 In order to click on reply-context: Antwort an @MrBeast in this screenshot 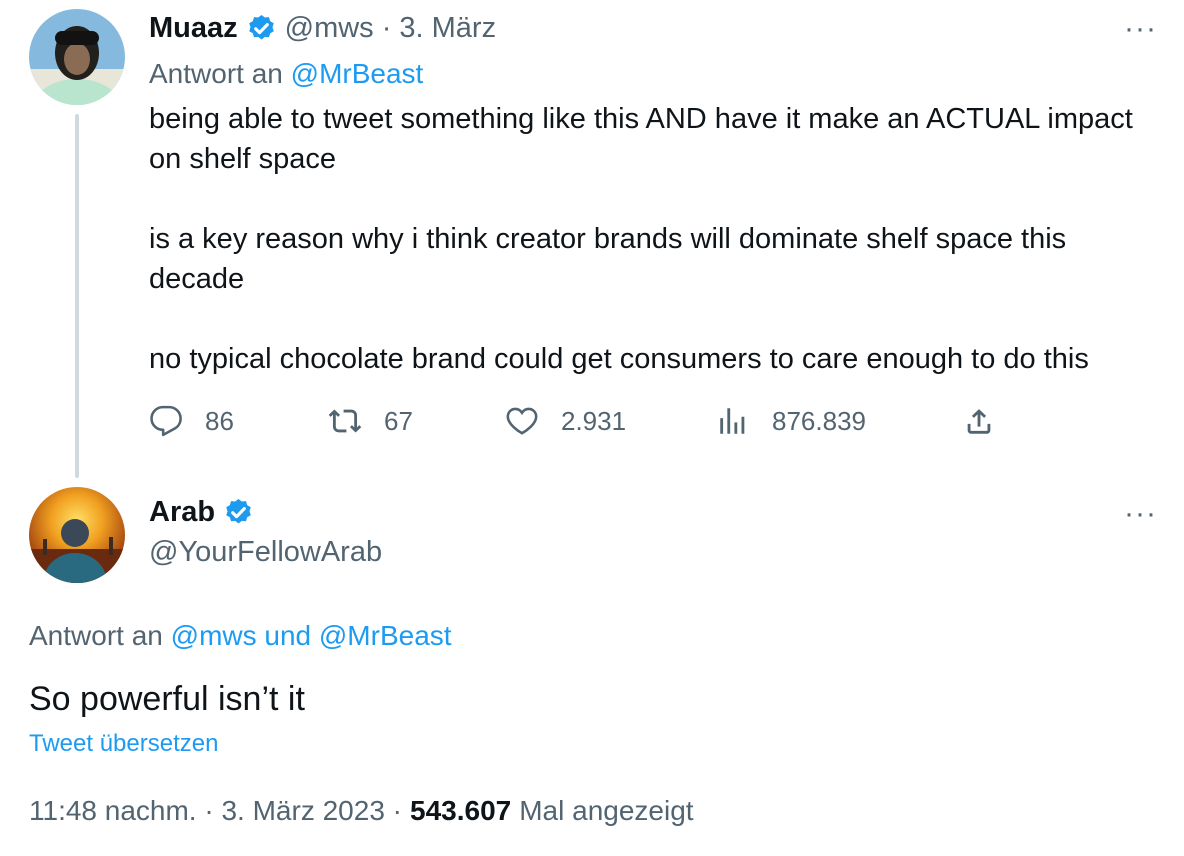, I will do `click(286, 74)`.